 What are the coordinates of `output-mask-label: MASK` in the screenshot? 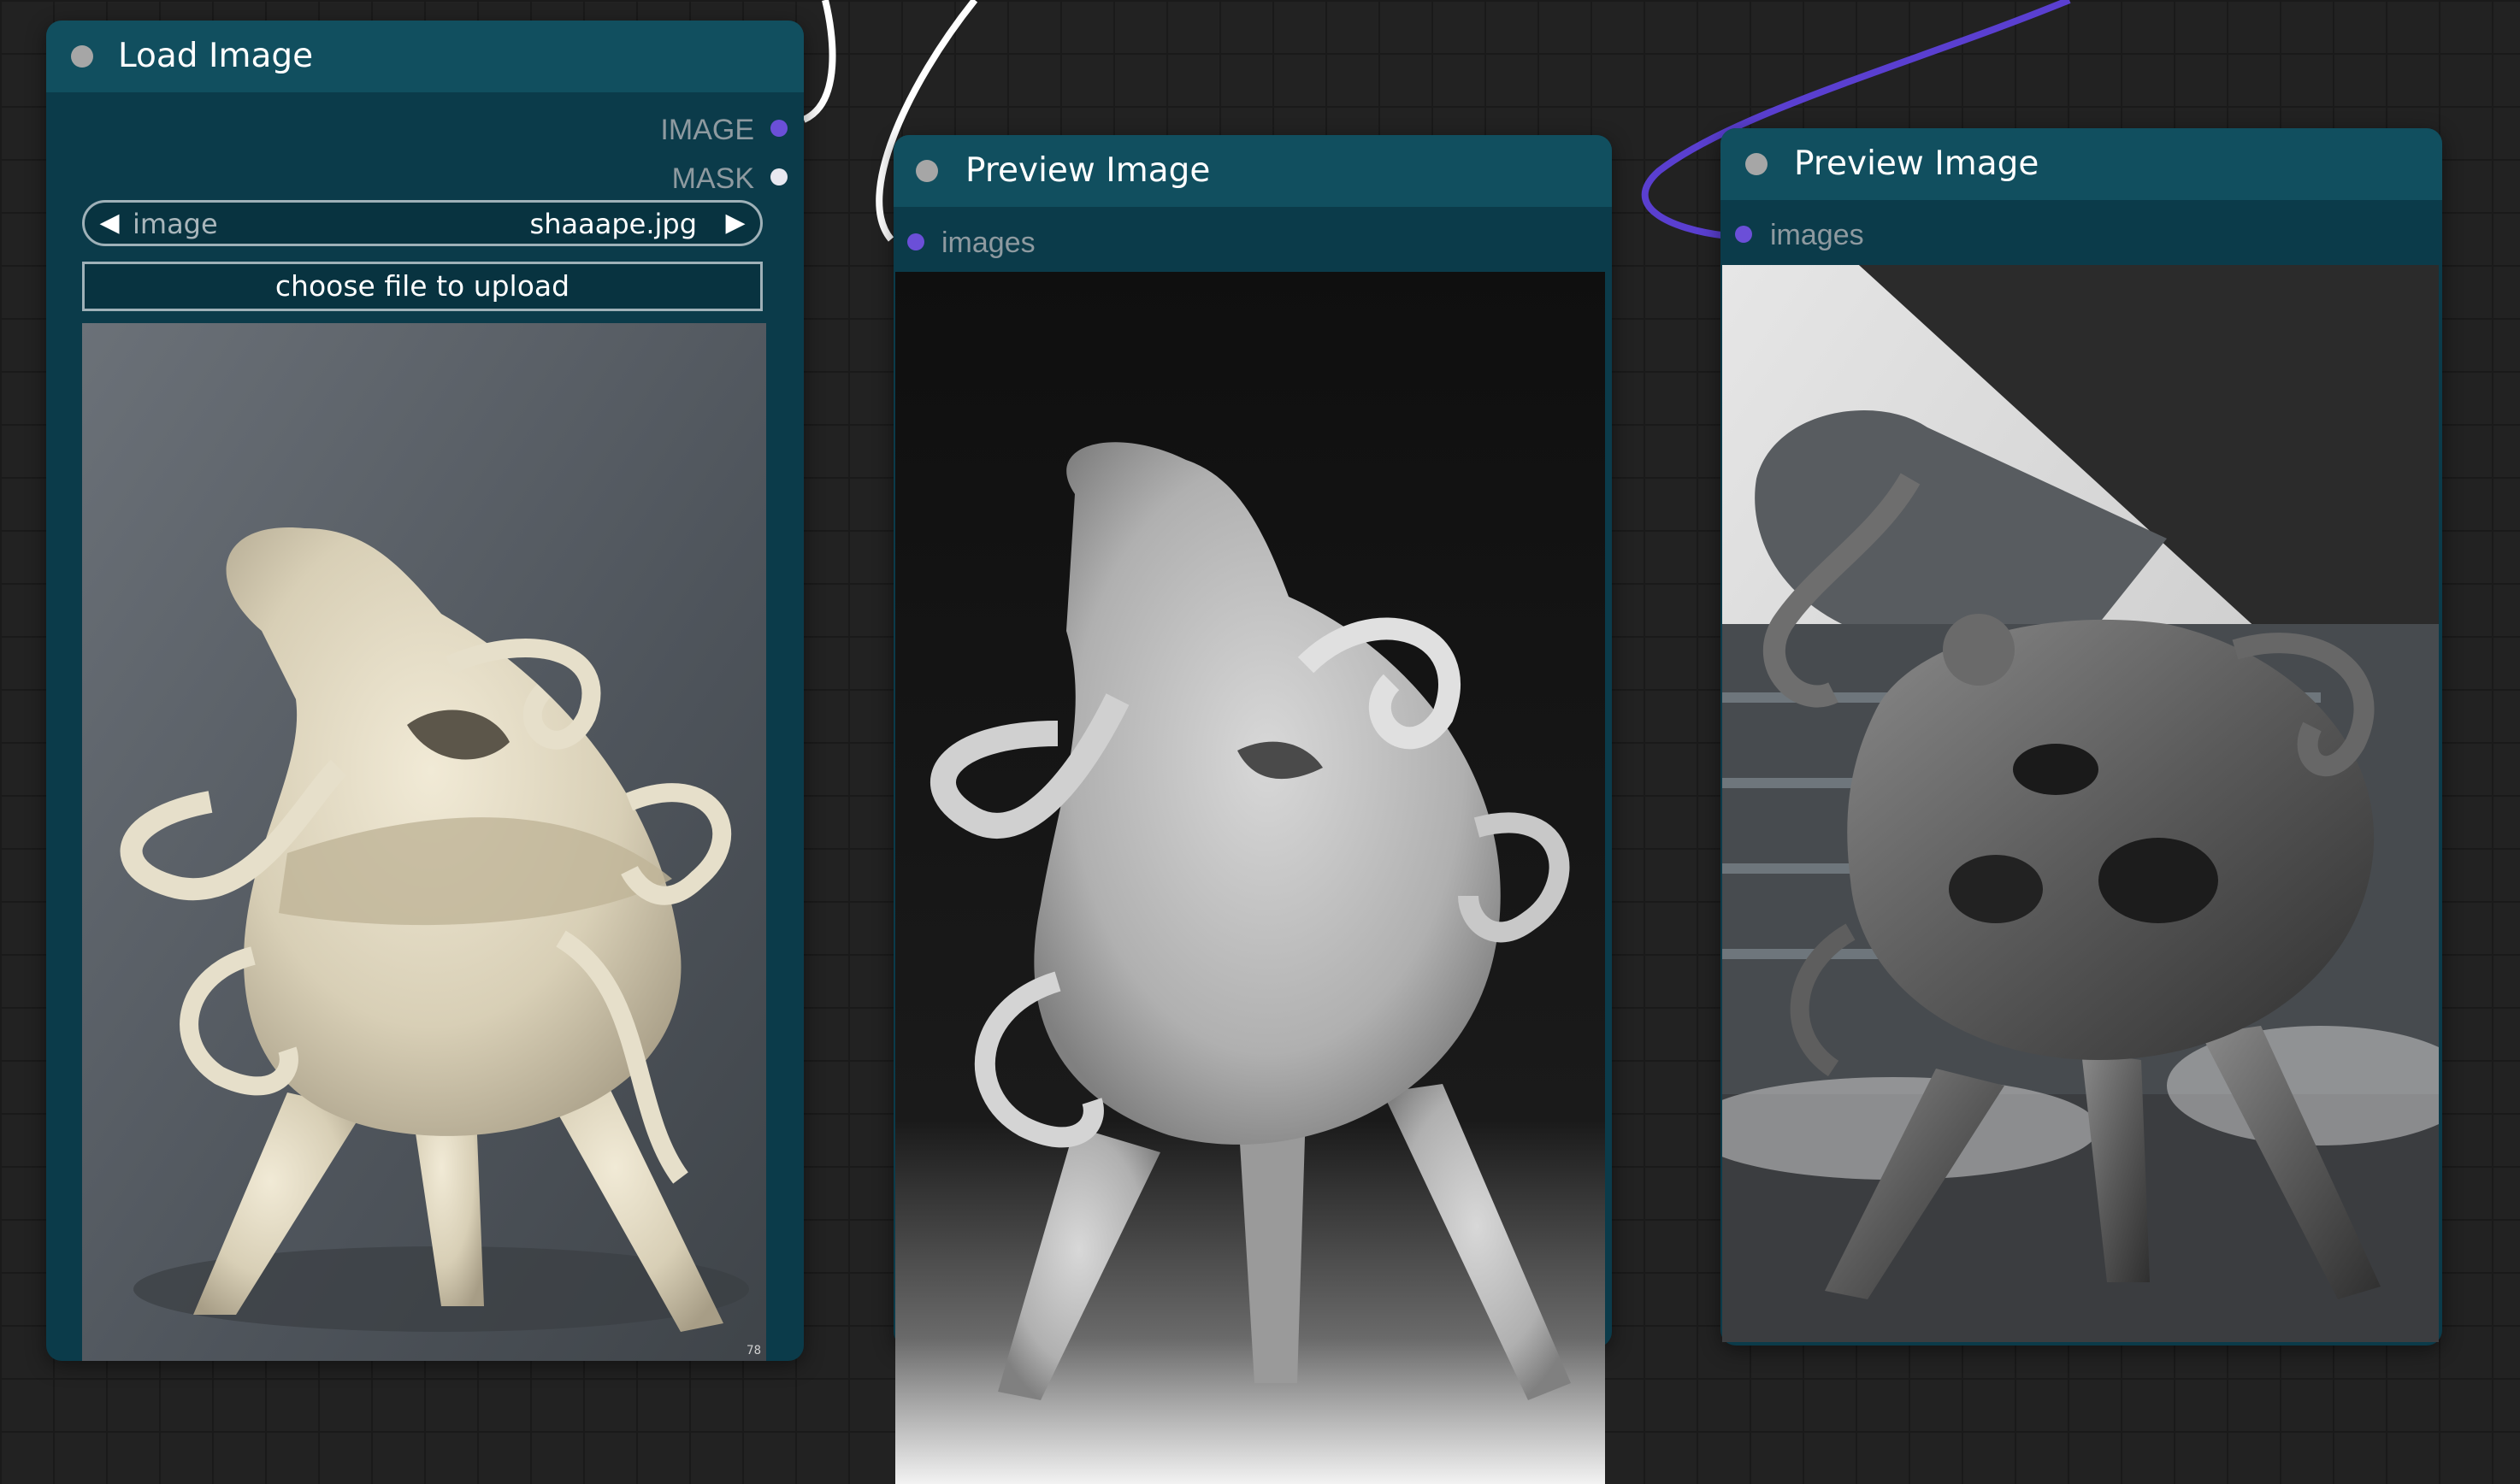 It's located at (712, 178).